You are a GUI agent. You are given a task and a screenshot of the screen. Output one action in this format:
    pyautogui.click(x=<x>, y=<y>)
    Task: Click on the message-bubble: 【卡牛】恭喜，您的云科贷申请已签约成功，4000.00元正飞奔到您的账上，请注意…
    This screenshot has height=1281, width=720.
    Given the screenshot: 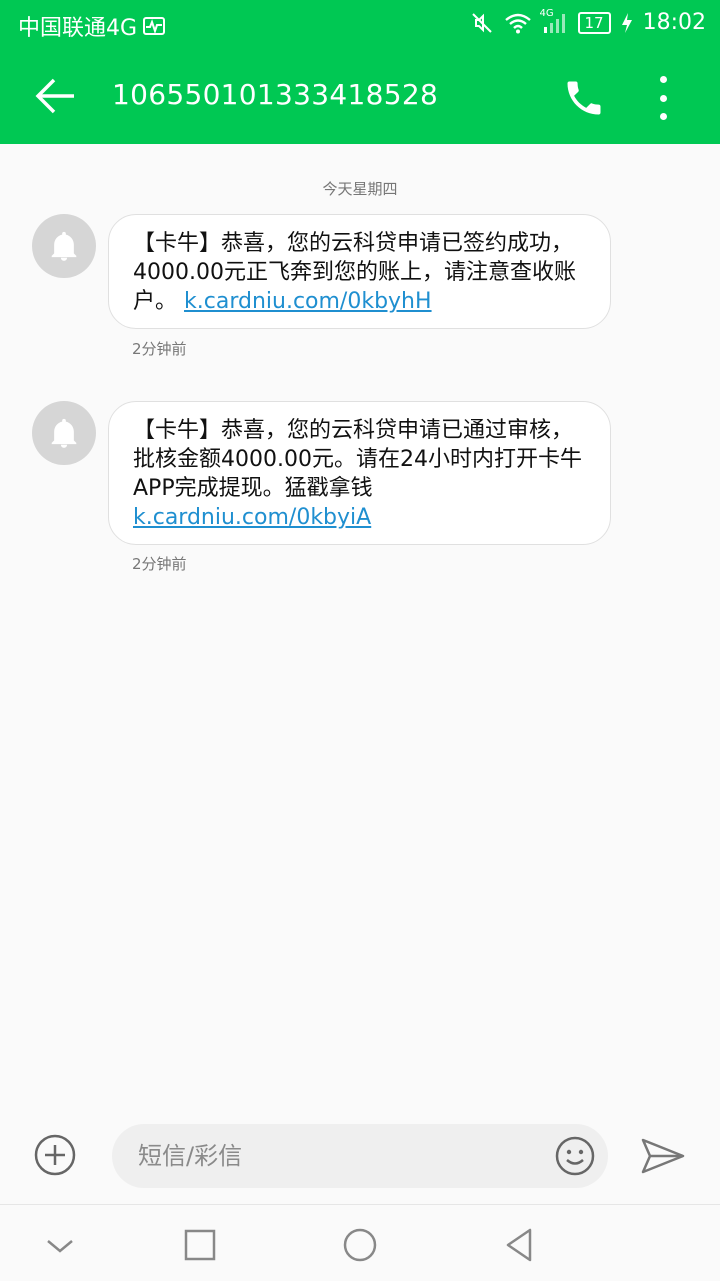 What is the action you would take?
    pyautogui.click(x=359, y=271)
    